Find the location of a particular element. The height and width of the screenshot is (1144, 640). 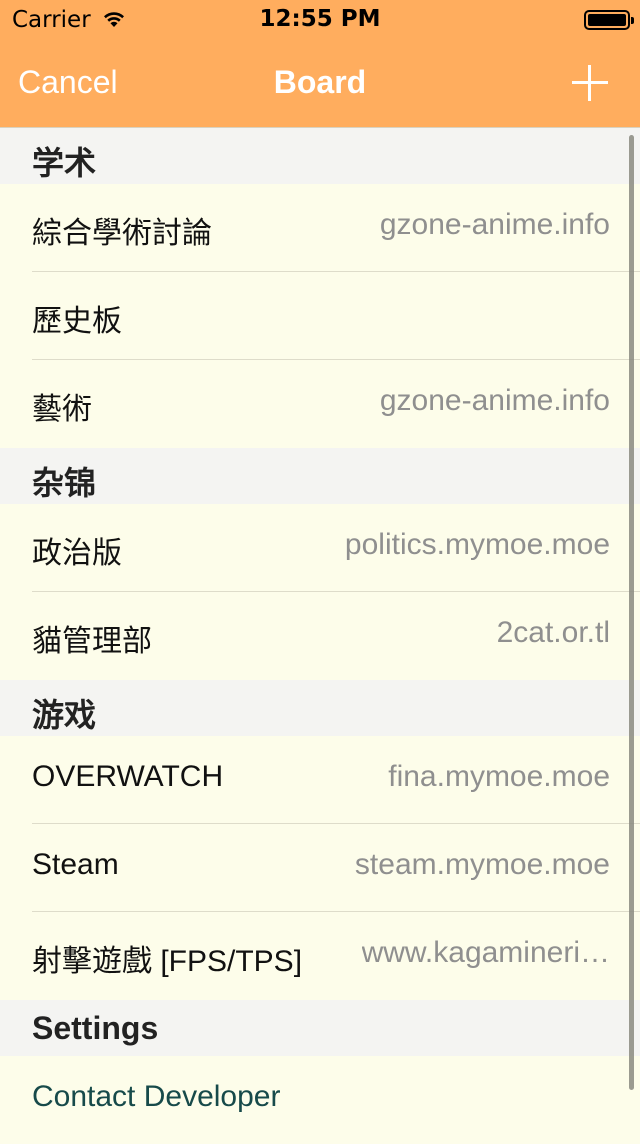

status-bar: Carrier 12:55 PM is located at coordinates (320, 20).